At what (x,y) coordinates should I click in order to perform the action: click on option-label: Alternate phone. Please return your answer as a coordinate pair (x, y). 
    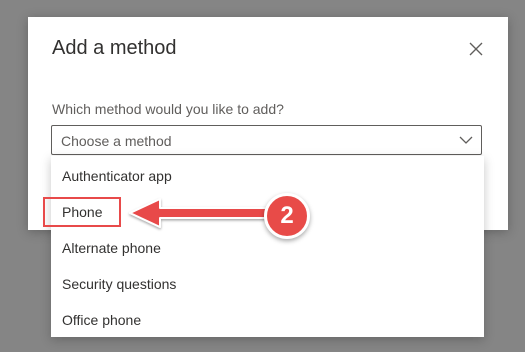
    Looking at the image, I should click on (111, 248).